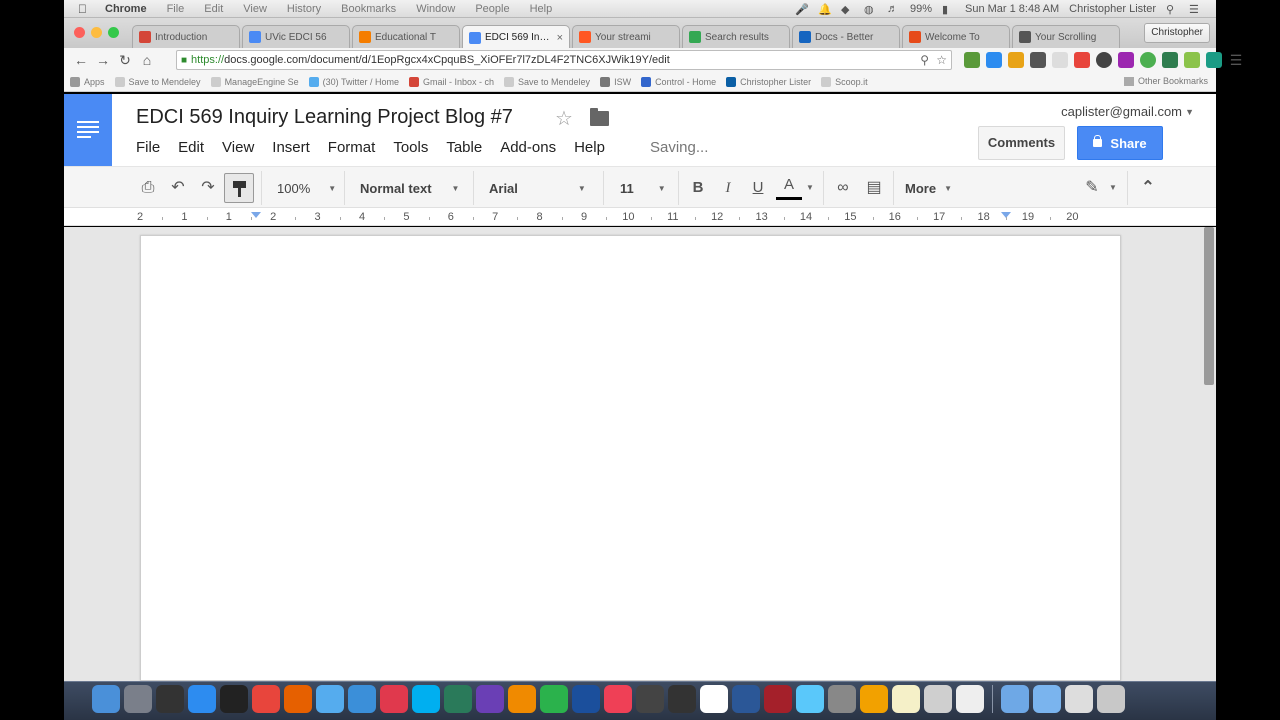 The width and height of the screenshot is (1280, 720). What do you see at coordinates (266, 699) in the screenshot?
I see `chrome-icon` at bounding box center [266, 699].